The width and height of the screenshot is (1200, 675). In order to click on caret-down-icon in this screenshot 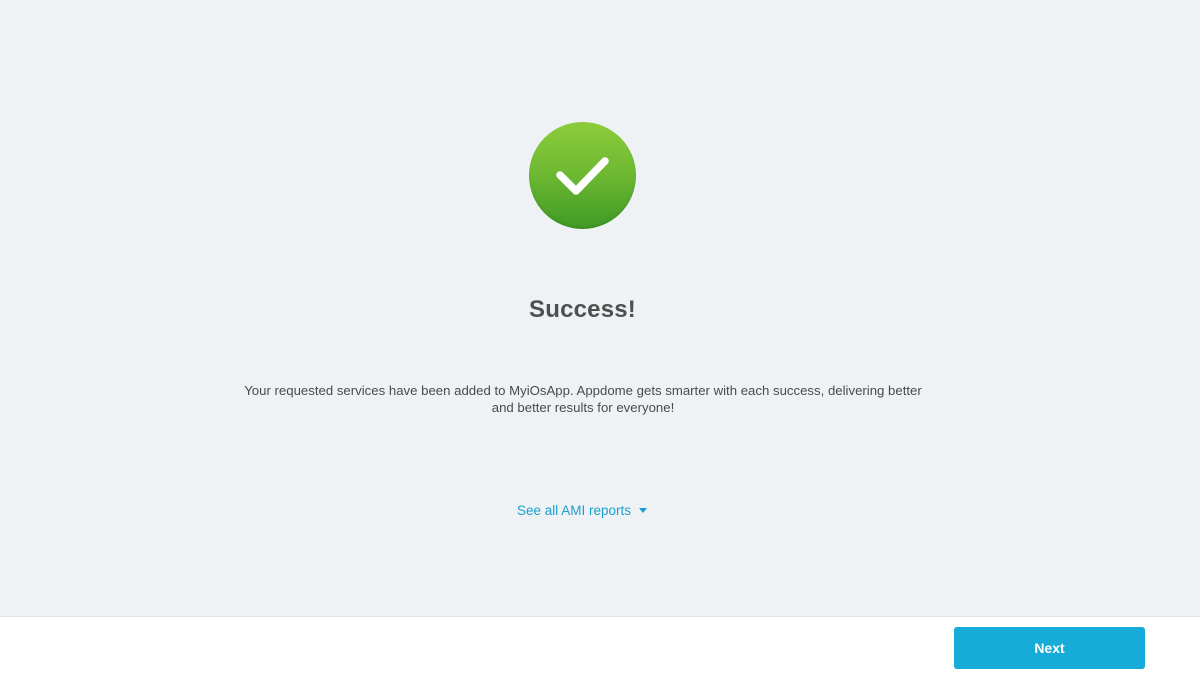, I will do `click(643, 510)`.